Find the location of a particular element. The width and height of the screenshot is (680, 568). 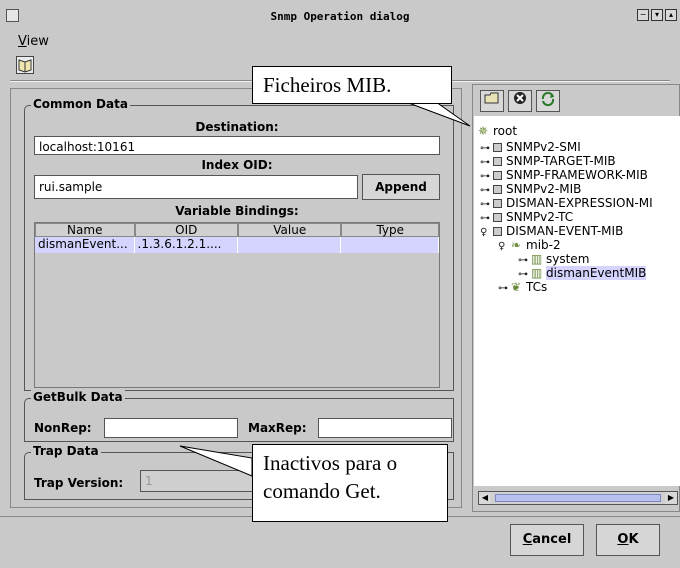

callout-line-1: Inactivos para o is located at coordinates (330, 463).